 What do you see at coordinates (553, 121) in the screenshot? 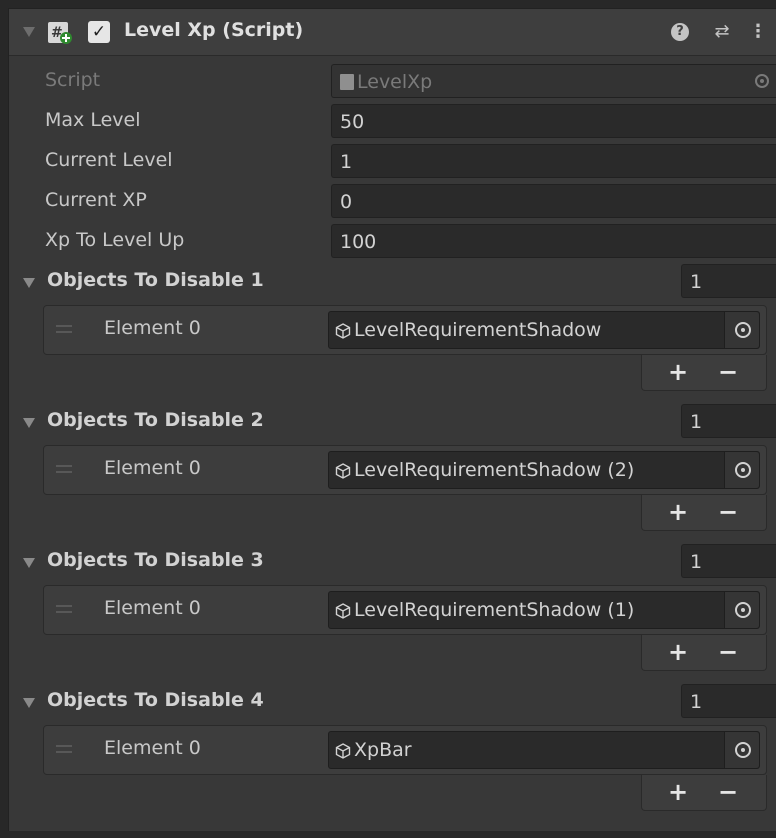
I see `max-level-field: 50` at bounding box center [553, 121].